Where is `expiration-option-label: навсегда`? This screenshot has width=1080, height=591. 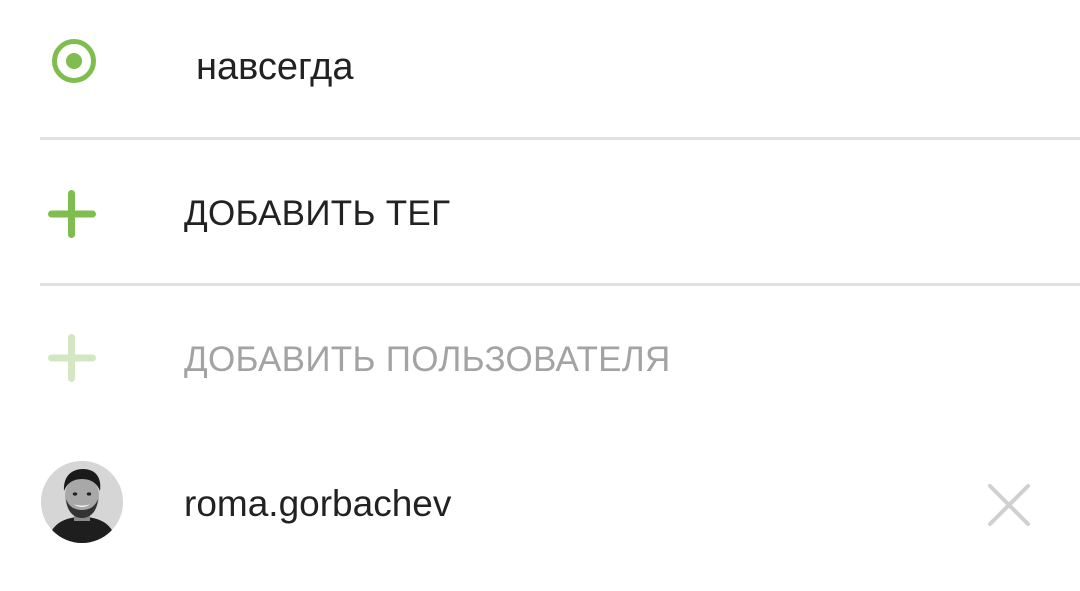
expiration-option-label: навсегда is located at coordinates (275, 67).